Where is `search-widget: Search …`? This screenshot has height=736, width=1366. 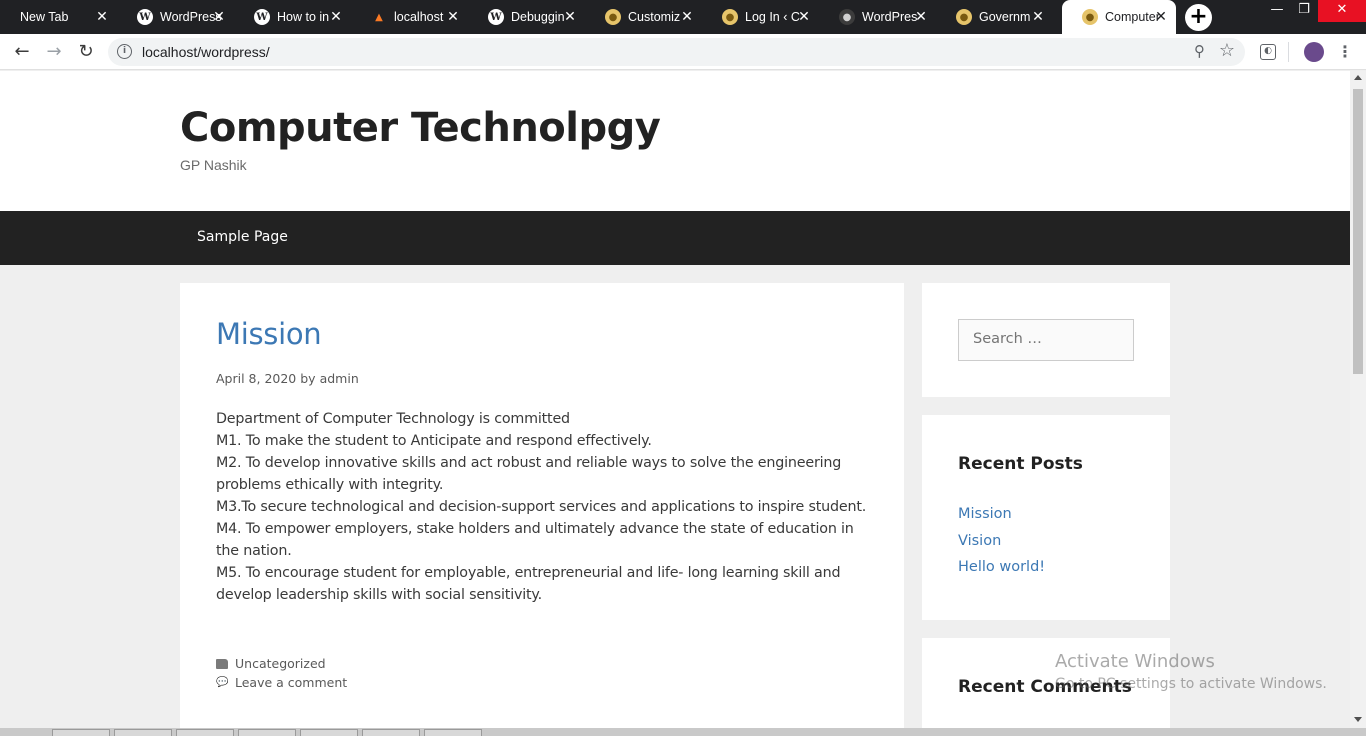
search-widget: Search … is located at coordinates (1046, 340).